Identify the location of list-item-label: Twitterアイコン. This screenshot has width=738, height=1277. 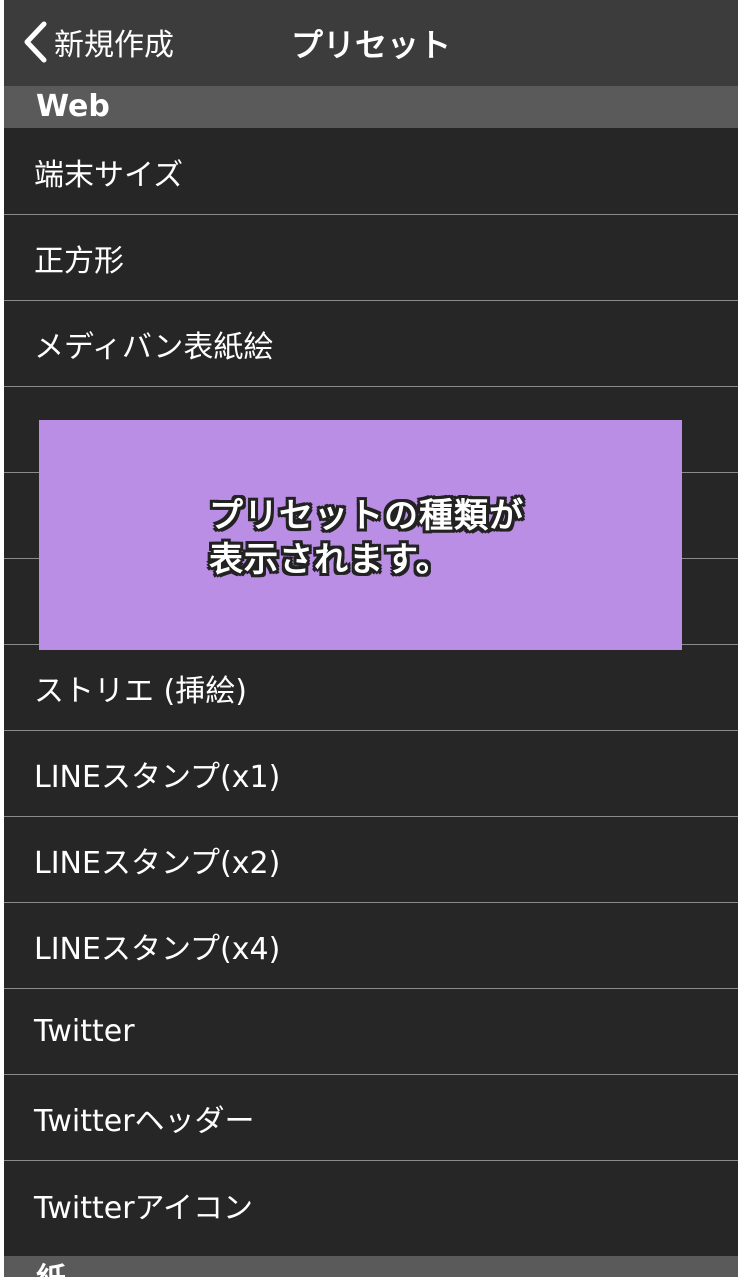
(144, 1208).